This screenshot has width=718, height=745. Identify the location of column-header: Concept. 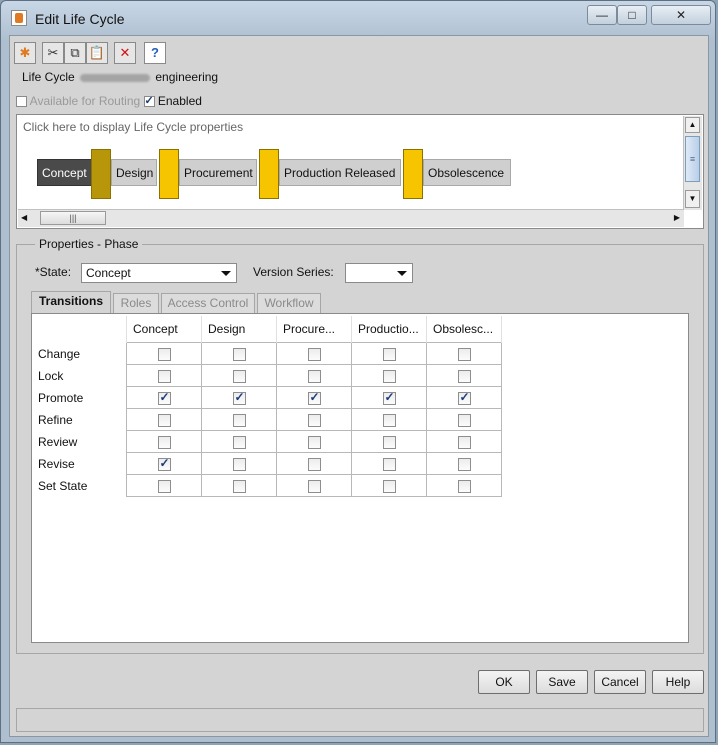
(164, 329).